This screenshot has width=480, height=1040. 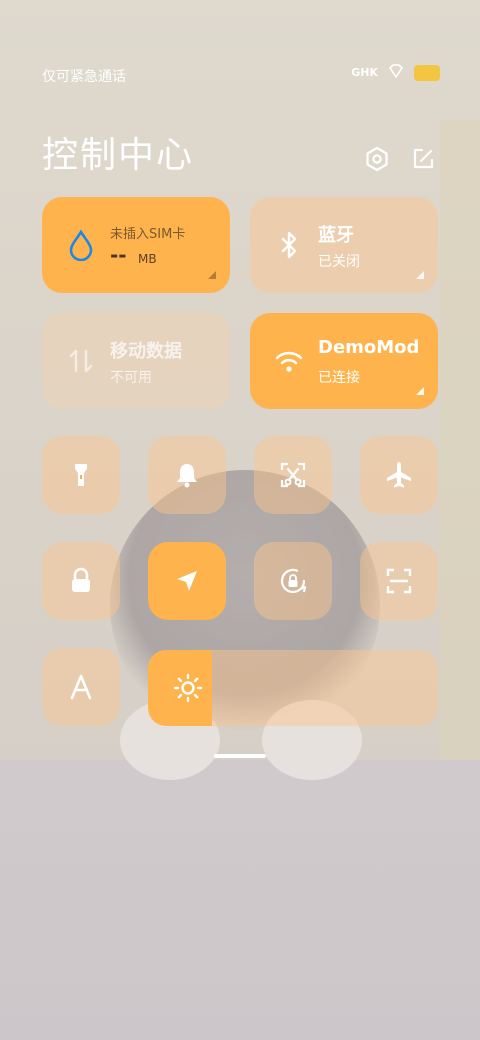 I want to click on sim-status-text: 未插入SIM卡, so click(x=148, y=234).